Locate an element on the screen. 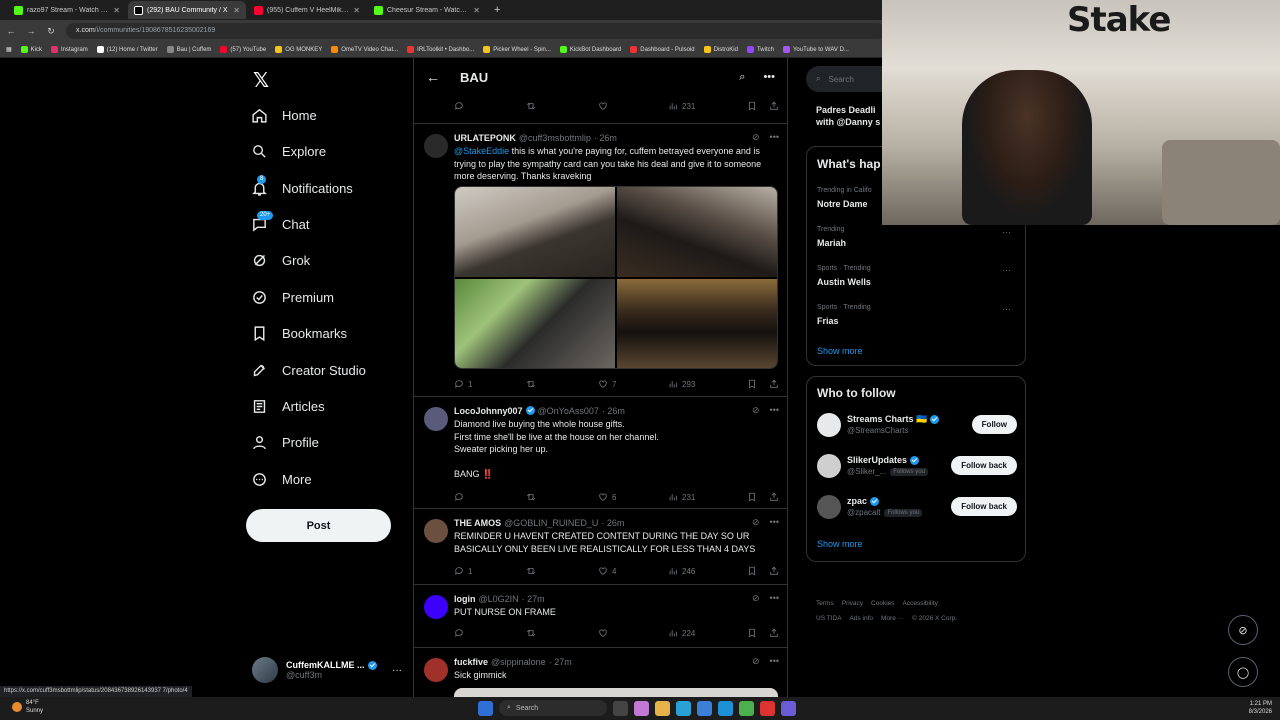 This screenshot has width=1280, height=720. x-logo-icon: 𝕏 is located at coordinates (261, 80).